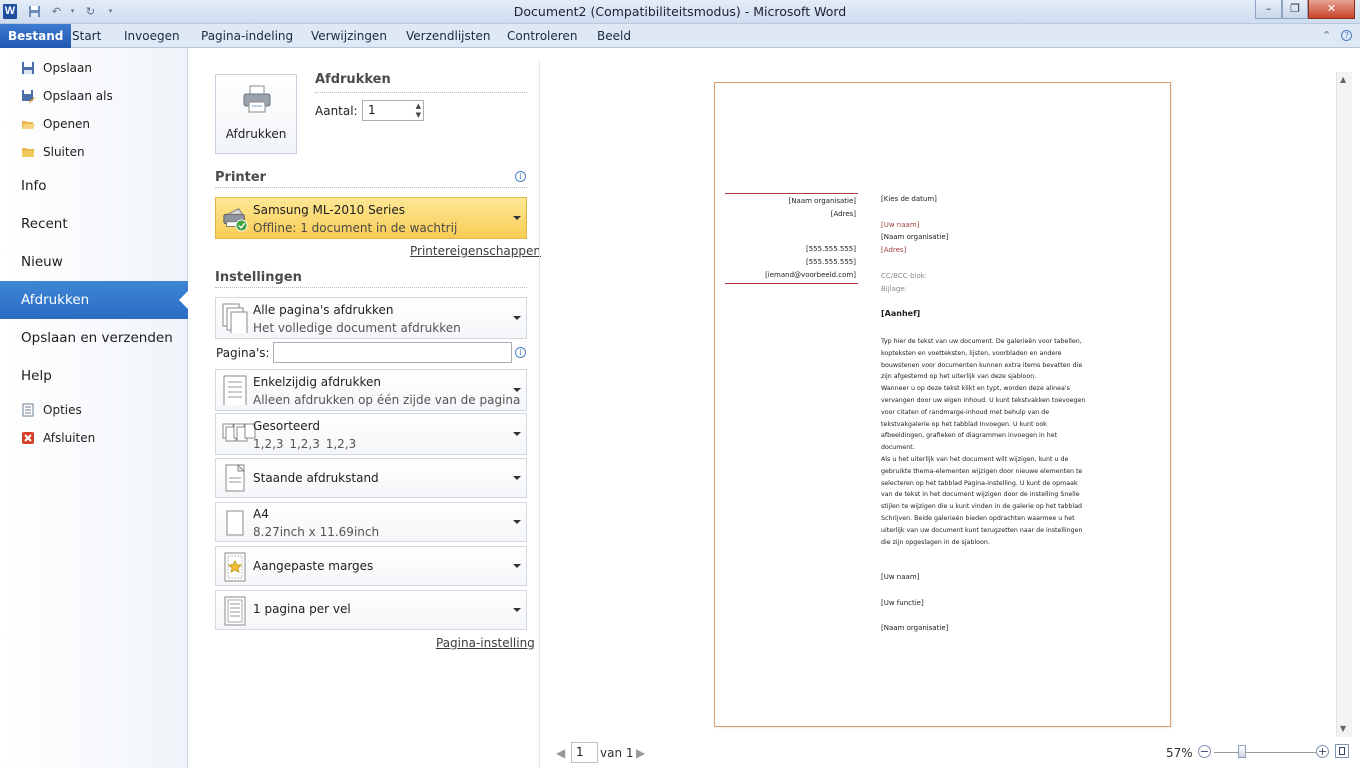 Image resolution: width=1360 pixels, height=768 pixels. I want to click on print-range-label: Alle pagina's afdrukken, so click(323, 310).